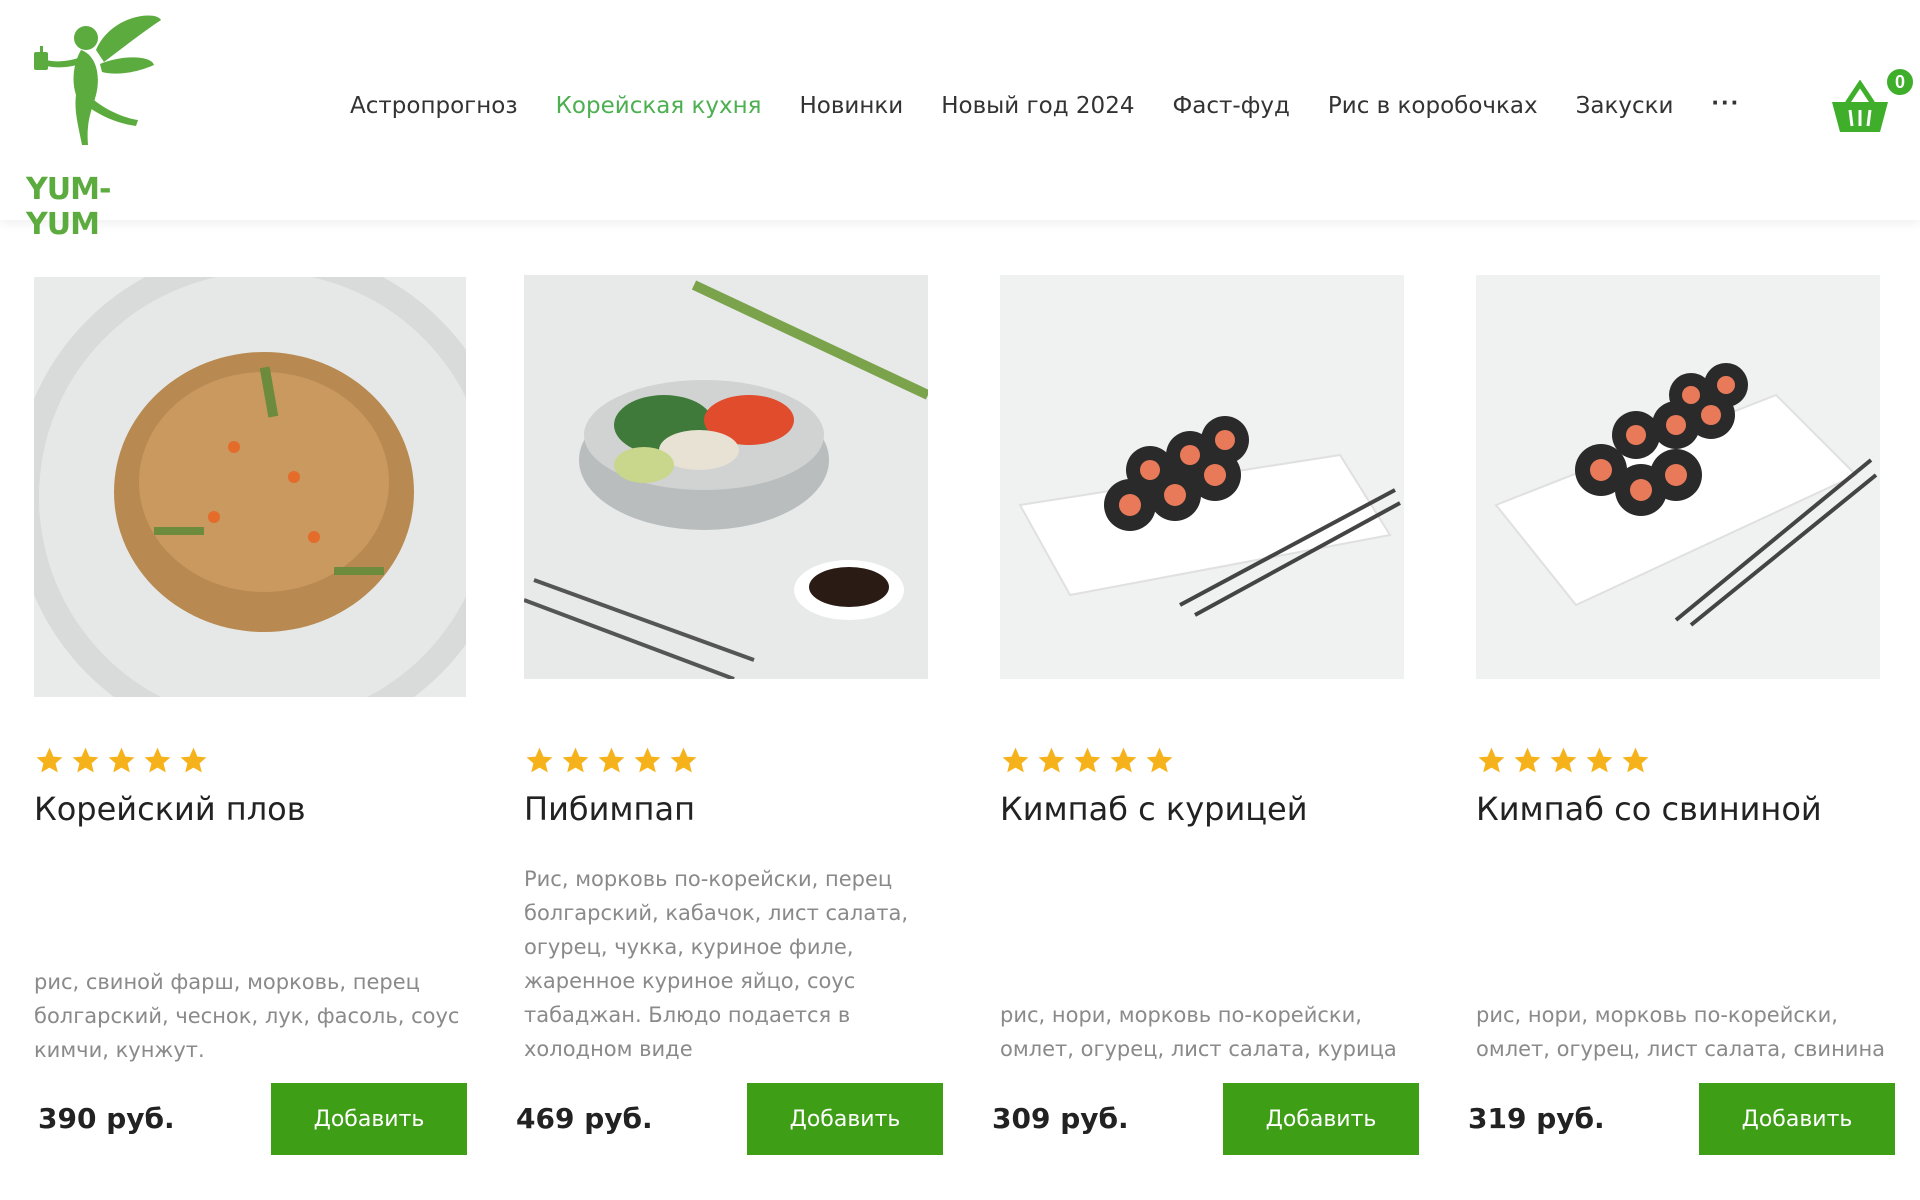 The height and width of the screenshot is (1200, 1920). I want to click on cart-count-badge: 0, so click(1900, 82).